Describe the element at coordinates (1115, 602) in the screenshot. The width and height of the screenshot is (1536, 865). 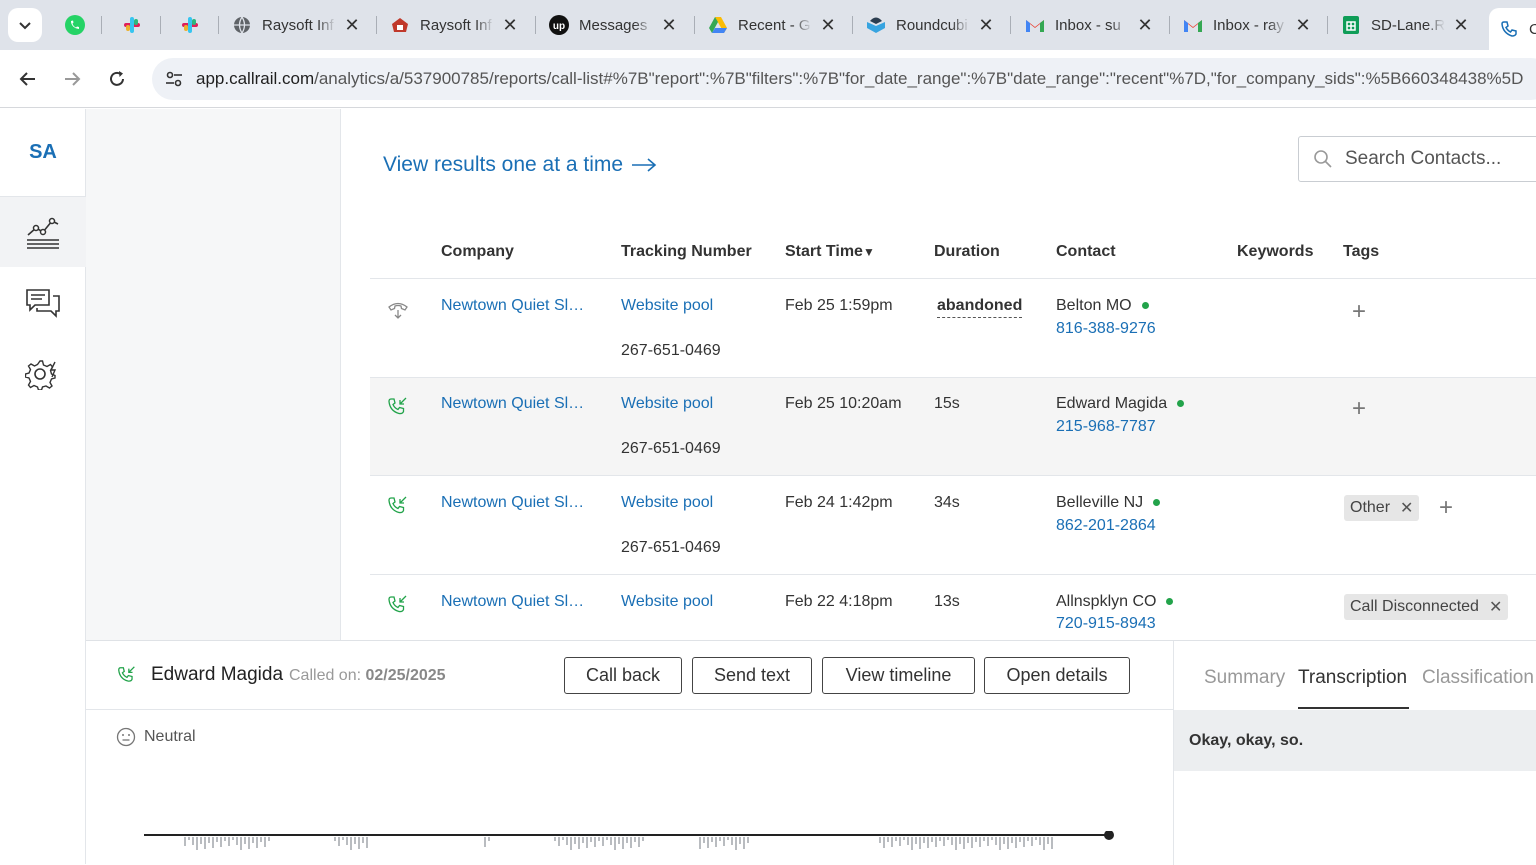
I see `contact-name: Allnspklyn CO` at that location.